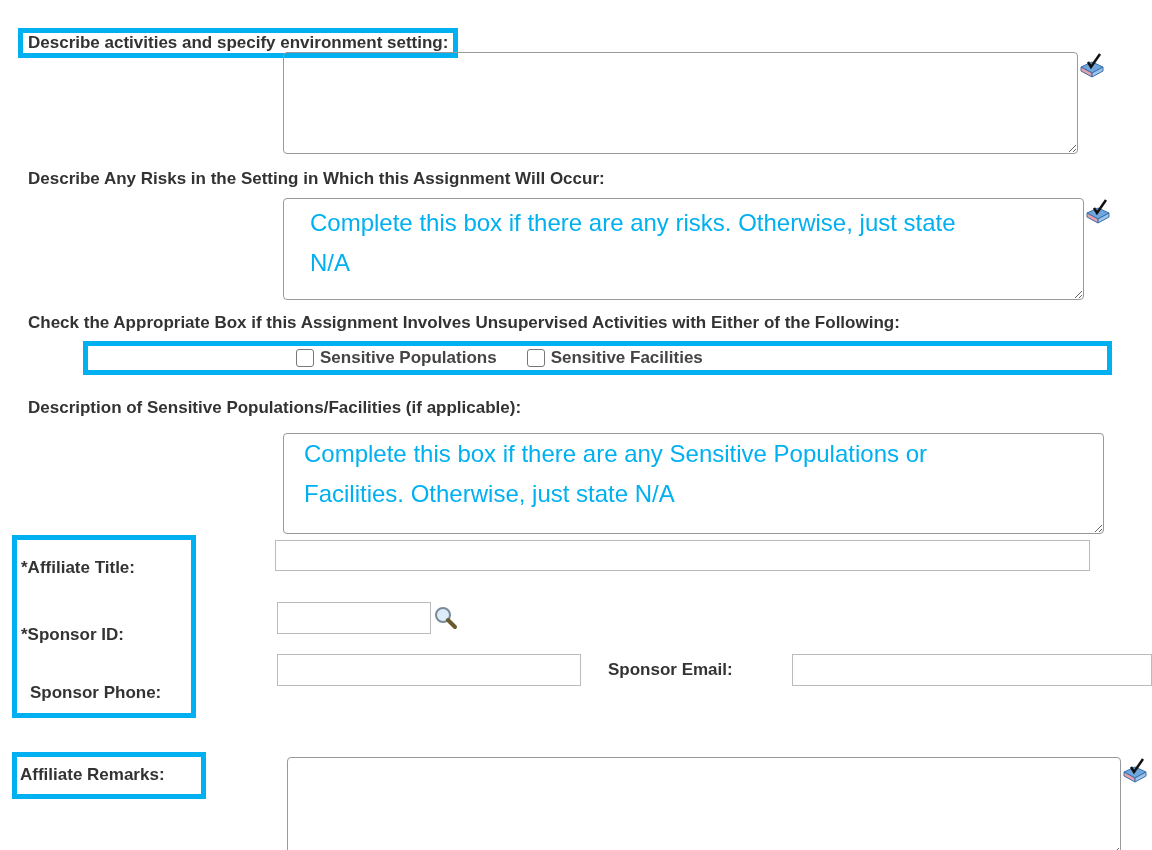 The height and width of the screenshot is (850, 1152). I want to click on risks-label: Describe Any Risks in the Setting in Which this Assignment Will Occur:, so click(316, 179).